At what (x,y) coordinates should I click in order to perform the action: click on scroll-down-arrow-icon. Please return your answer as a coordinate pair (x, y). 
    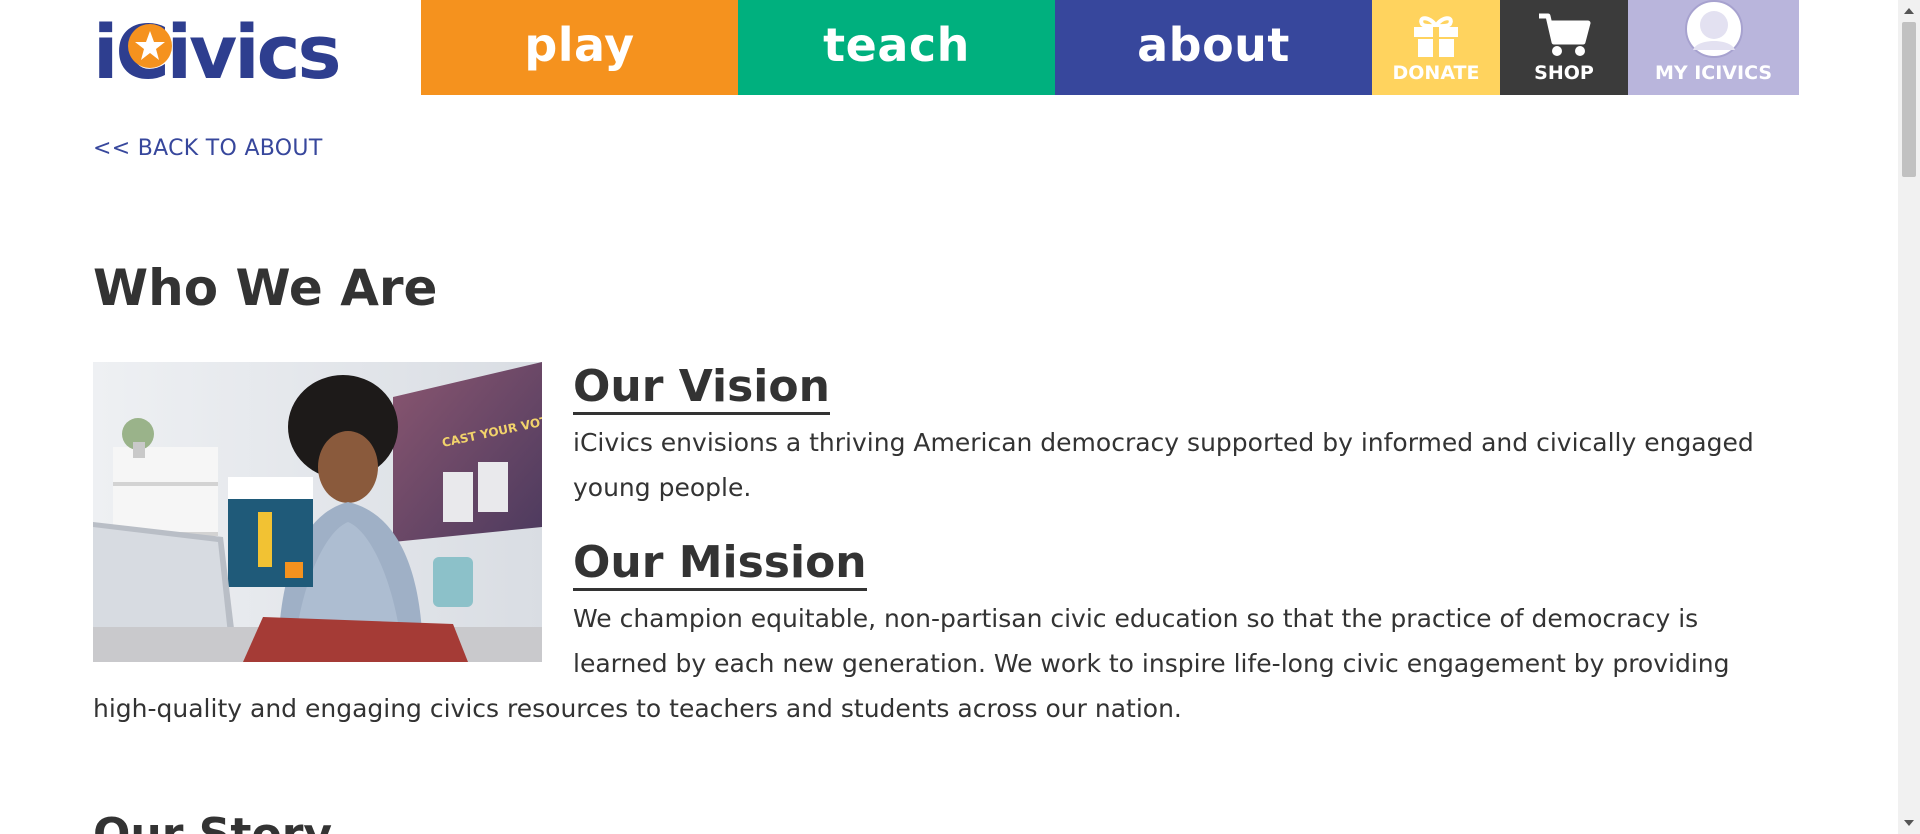
    Looking at the image, I should click on (1909, 823).